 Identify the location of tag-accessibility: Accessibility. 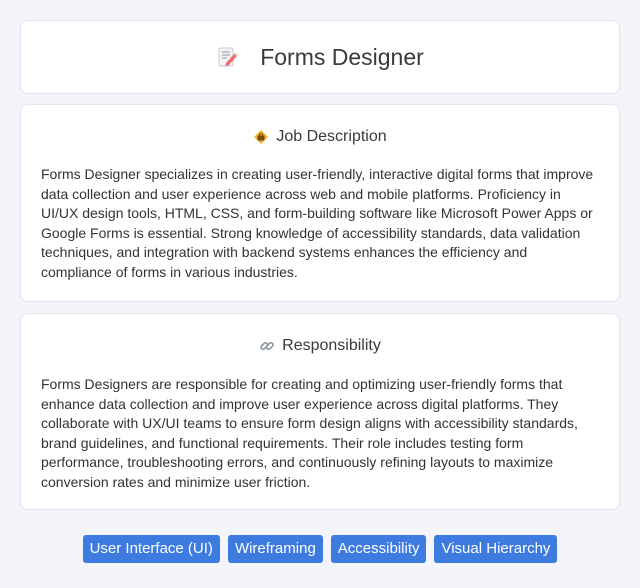
(378, 549).